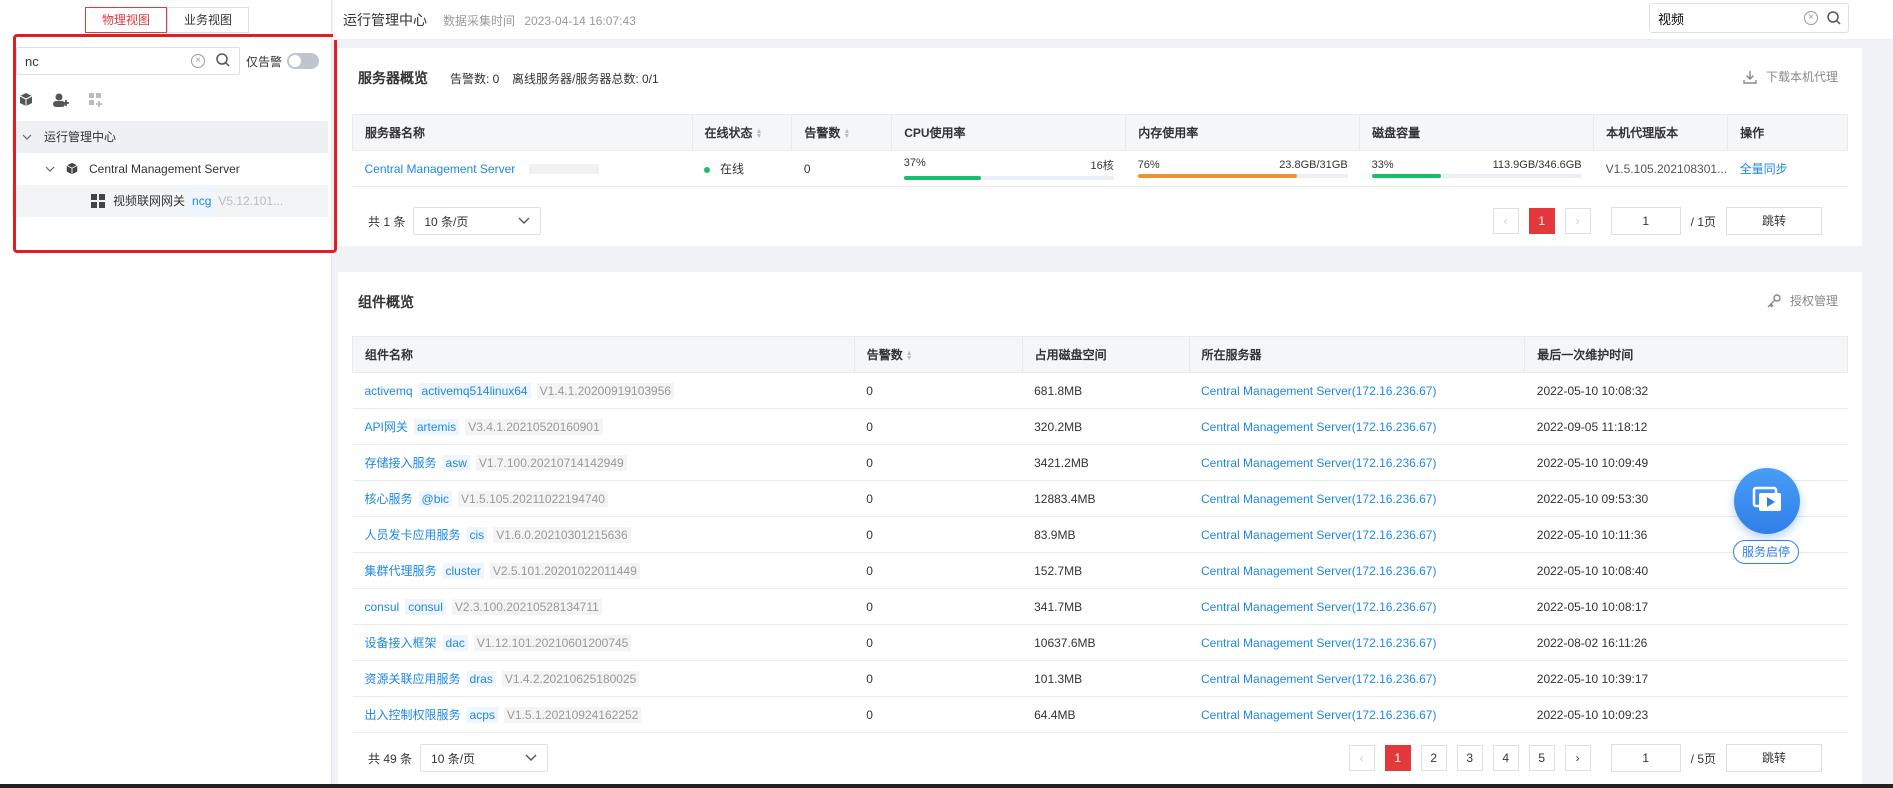 Image resolution: width=1893 pixels, height=788 pixels. Describe the element at coordinates (551, 463) in the screenshot. I see `component-version: V1.7.100.20210714142949` at that location.